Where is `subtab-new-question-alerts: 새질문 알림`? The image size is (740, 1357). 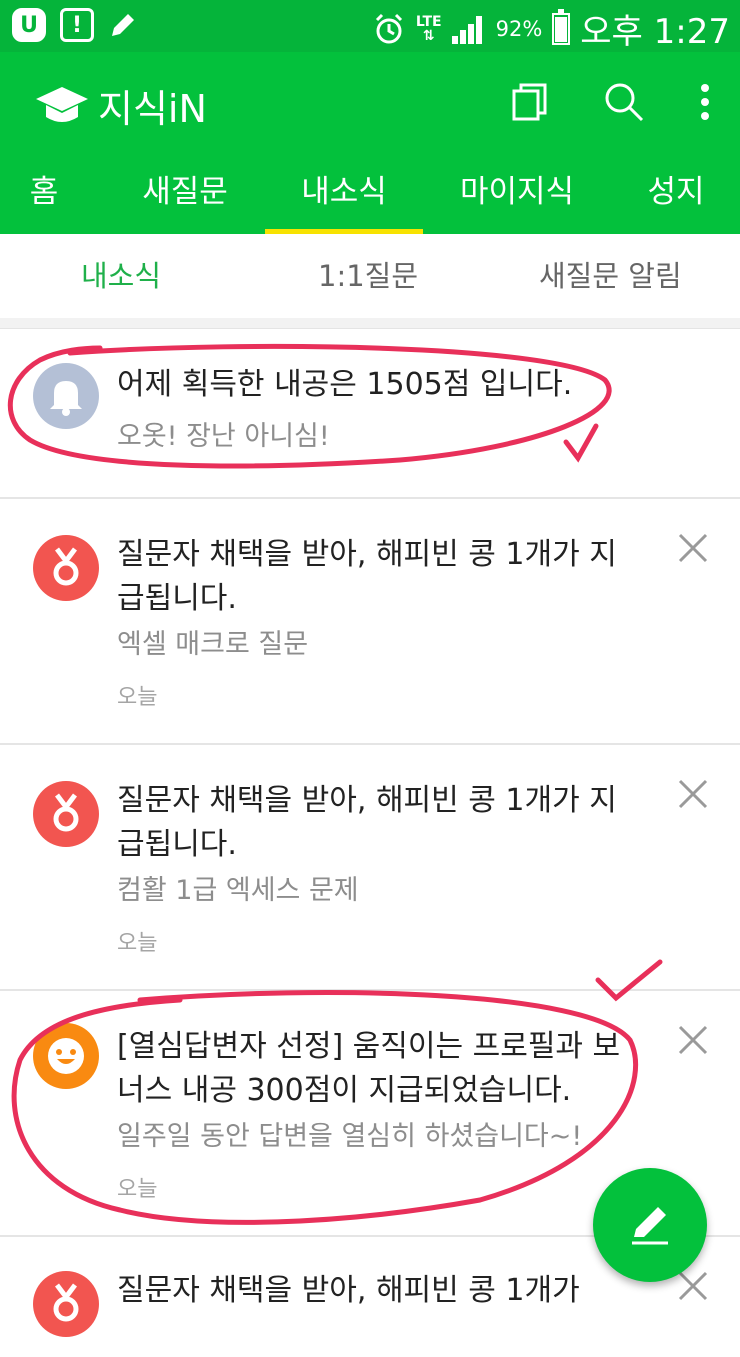
subtab-new-question-alerts: 새질문 알림 is located at coordinates (610, 276).